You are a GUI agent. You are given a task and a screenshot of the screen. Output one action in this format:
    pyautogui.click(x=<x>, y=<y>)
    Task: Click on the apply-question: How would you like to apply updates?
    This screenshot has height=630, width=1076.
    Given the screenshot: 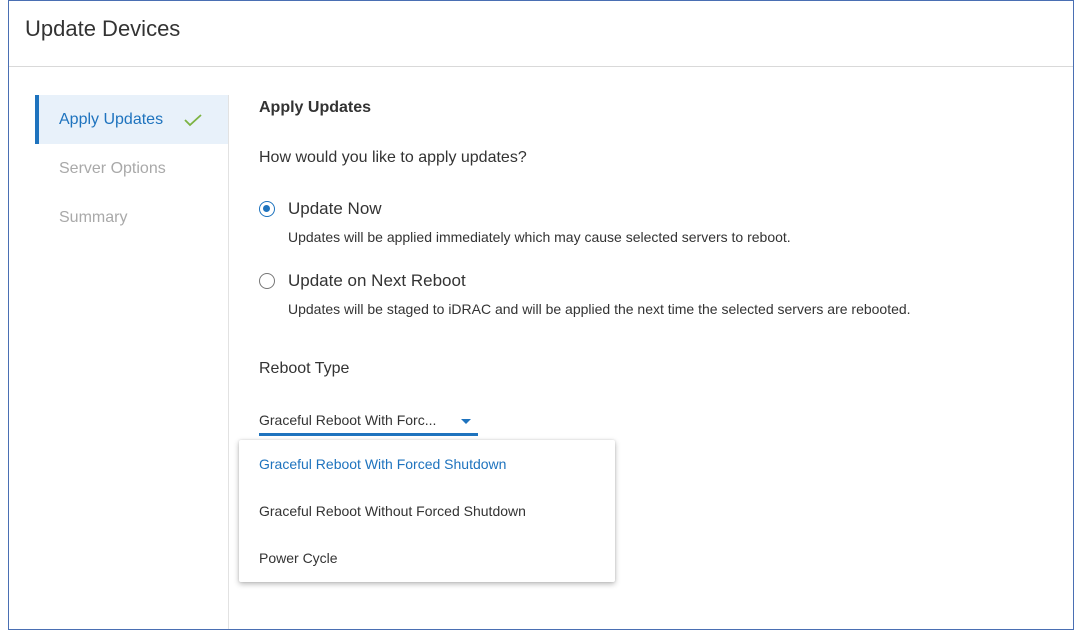 What is the action you would take?
    pyautogui.click(x=393, y=157)
    